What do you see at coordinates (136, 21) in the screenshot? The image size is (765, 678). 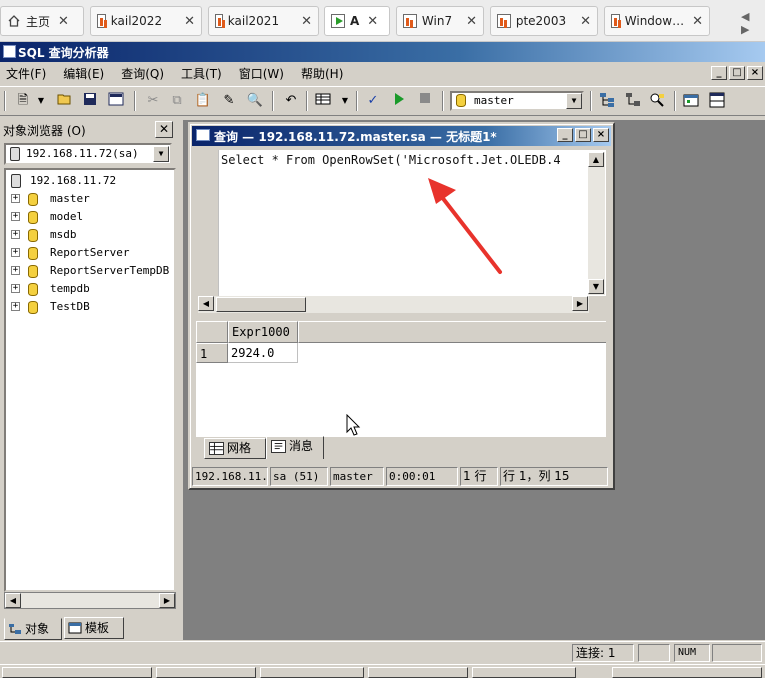 I see `tab-label: kail2022` at bounding box center [136, 21].